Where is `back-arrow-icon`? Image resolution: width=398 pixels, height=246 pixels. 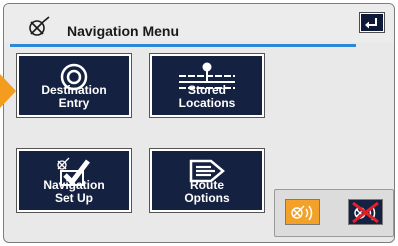
back-arrow-icon is located at coordinates (371, 23).